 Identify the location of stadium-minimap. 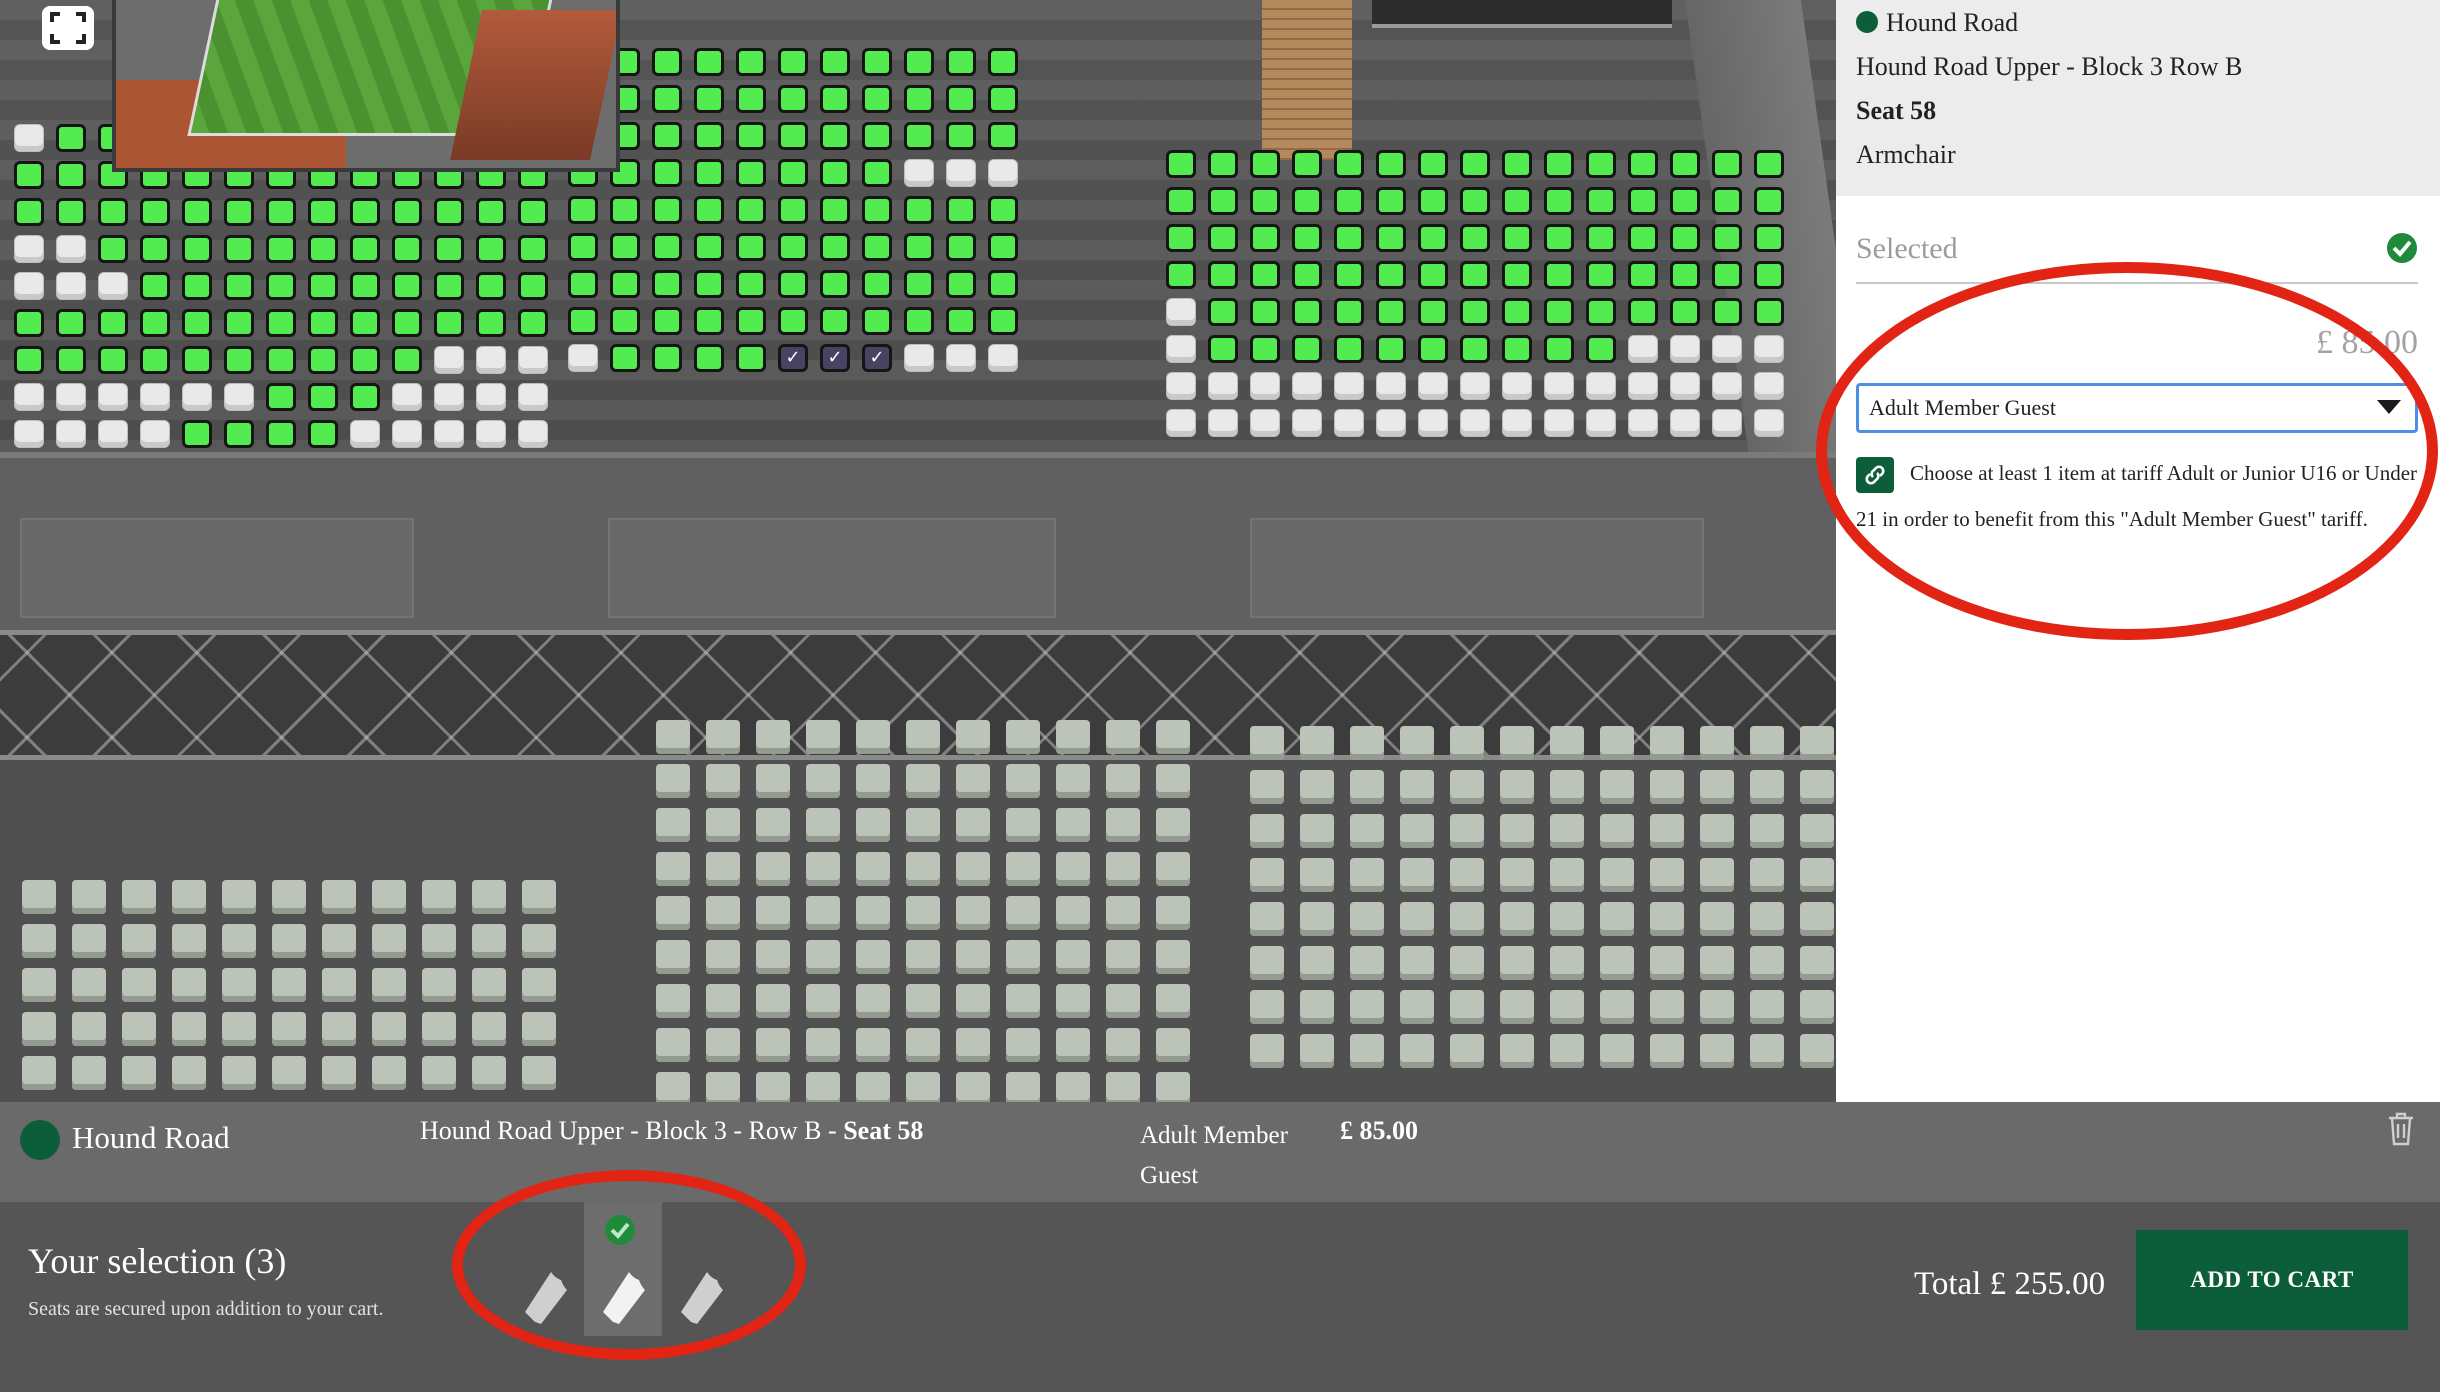
(366, 86).